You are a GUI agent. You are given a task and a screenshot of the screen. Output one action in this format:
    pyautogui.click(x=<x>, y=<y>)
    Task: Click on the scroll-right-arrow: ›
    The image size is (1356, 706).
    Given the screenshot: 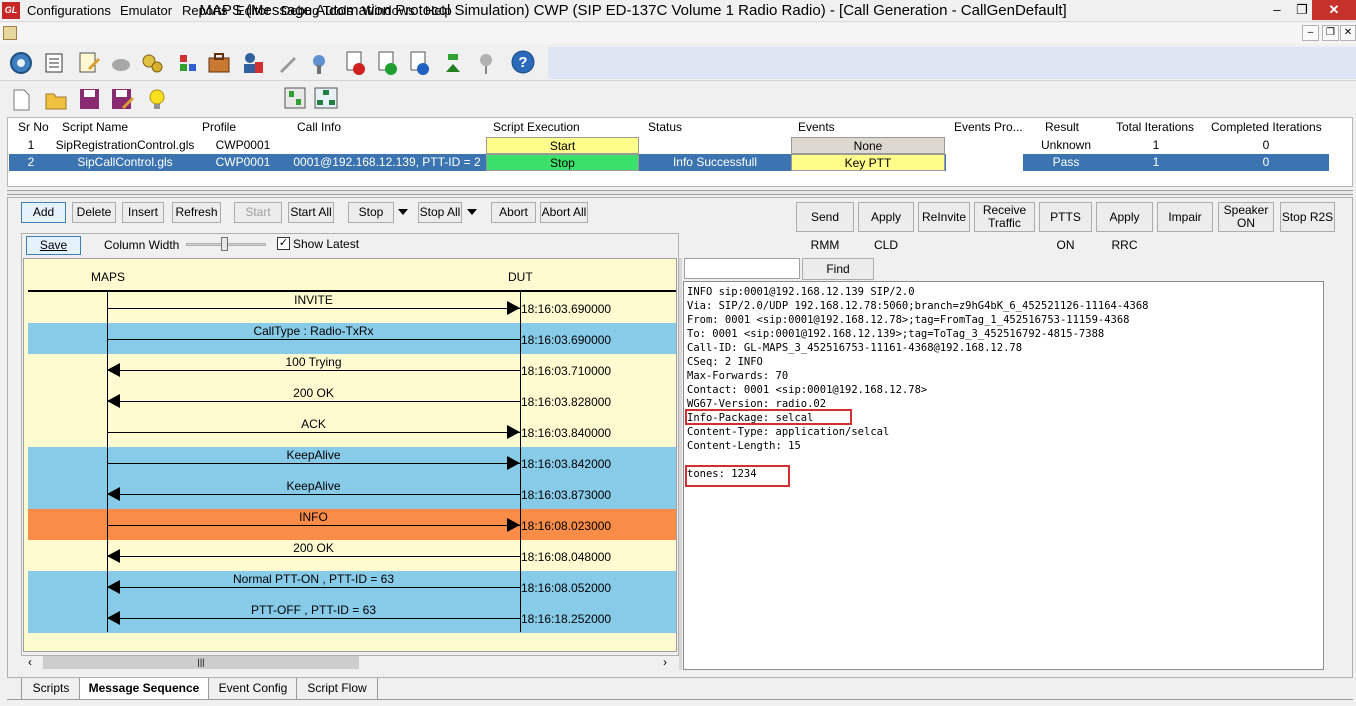 What is the action you would take?
    pyautogui.click(x=665, y=662)
    